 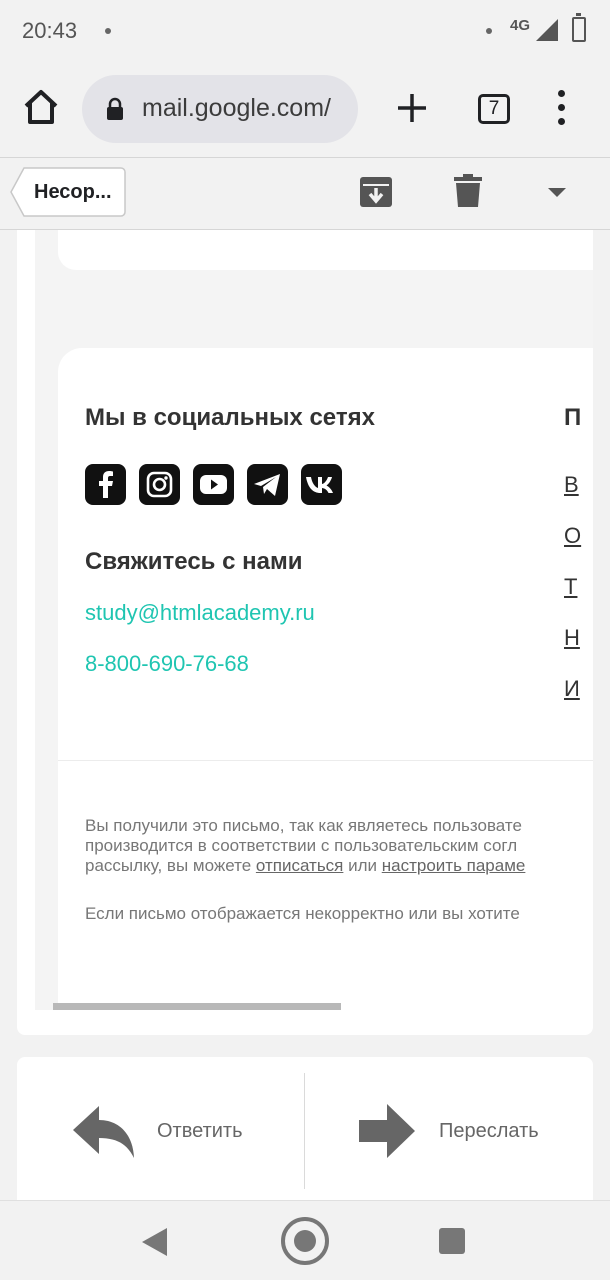 I want to click on browser-toolbar: mail.google.com/ 7, so click(x=305, y=109).